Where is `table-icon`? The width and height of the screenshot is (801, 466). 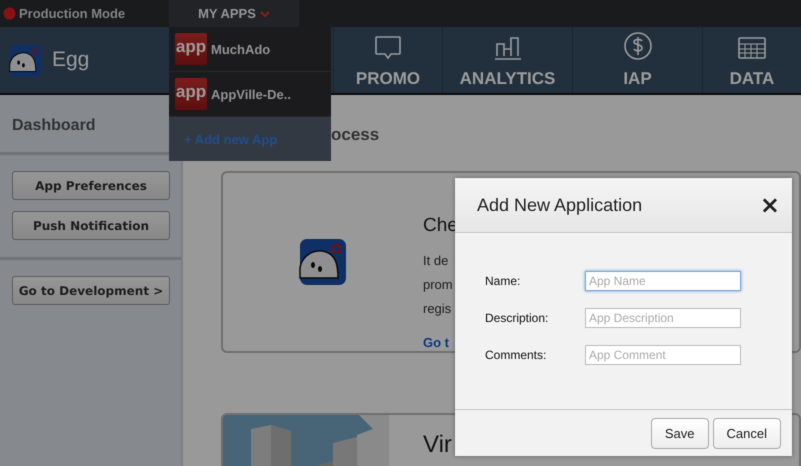
table-icon is located at coordinates (752, 48).